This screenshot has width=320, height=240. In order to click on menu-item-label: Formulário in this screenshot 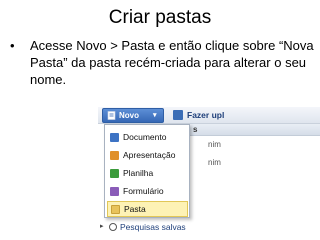, I will do `click(143, 191)`.